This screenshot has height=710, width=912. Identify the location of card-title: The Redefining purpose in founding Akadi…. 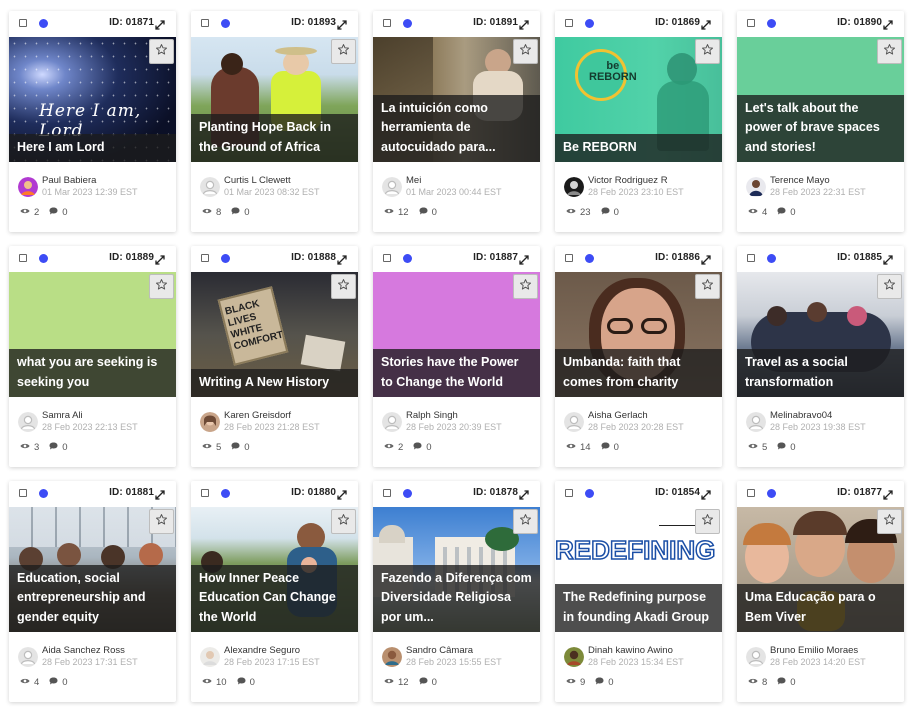
(638, 607).